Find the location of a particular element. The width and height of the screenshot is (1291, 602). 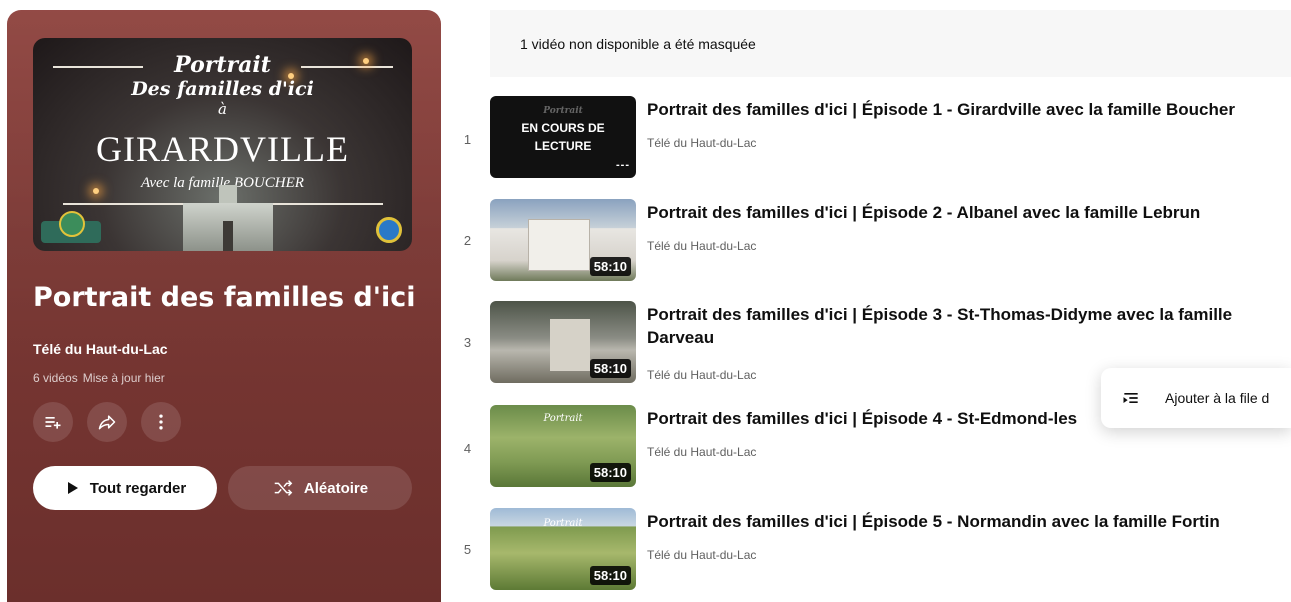

thumbnail-text: à is located at coordinates (222, 109).